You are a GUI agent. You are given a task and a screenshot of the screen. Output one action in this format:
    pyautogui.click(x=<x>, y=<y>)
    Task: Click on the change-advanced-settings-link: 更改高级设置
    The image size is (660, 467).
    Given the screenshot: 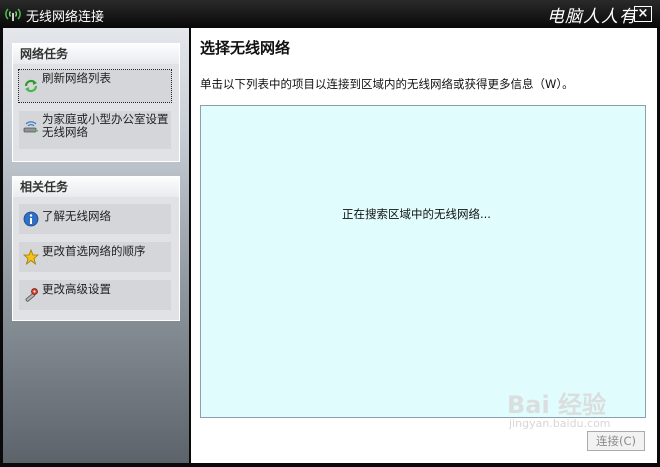 What is the action you would take?
    pyautogui.click(x=95, y=295)
    